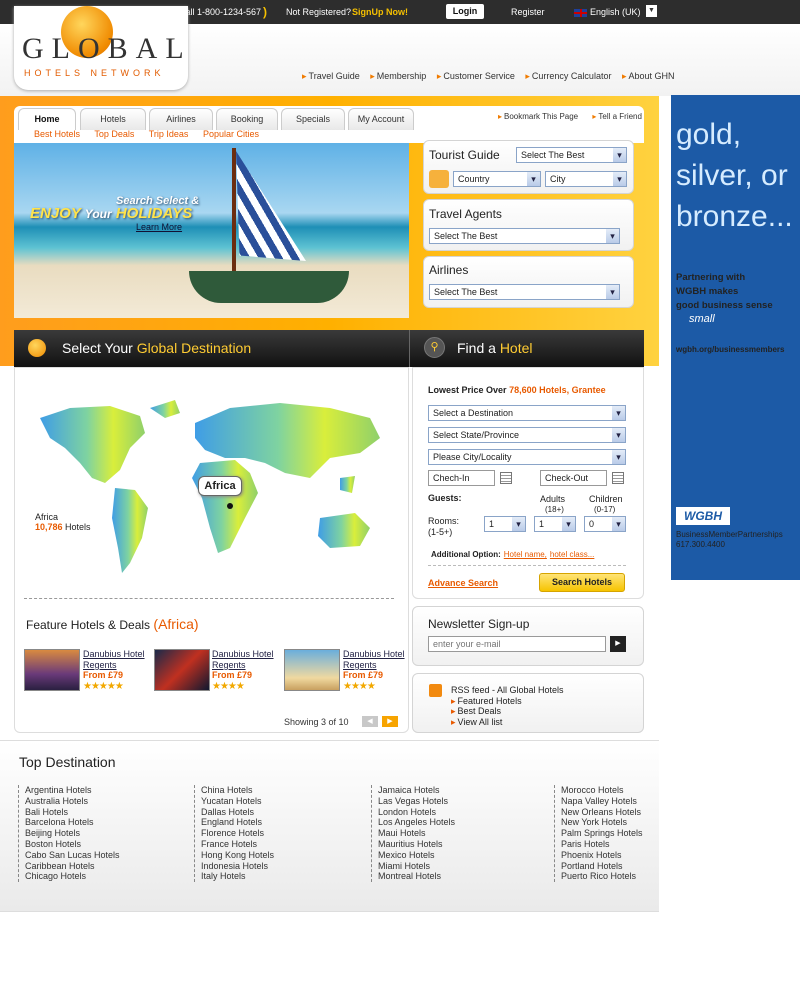 This screenshot has height=982, width=800. What do you see at coordinates (237, 790) in the screenshot?
I see `destination-link: China Hotels` at bounding box center [237, 790].